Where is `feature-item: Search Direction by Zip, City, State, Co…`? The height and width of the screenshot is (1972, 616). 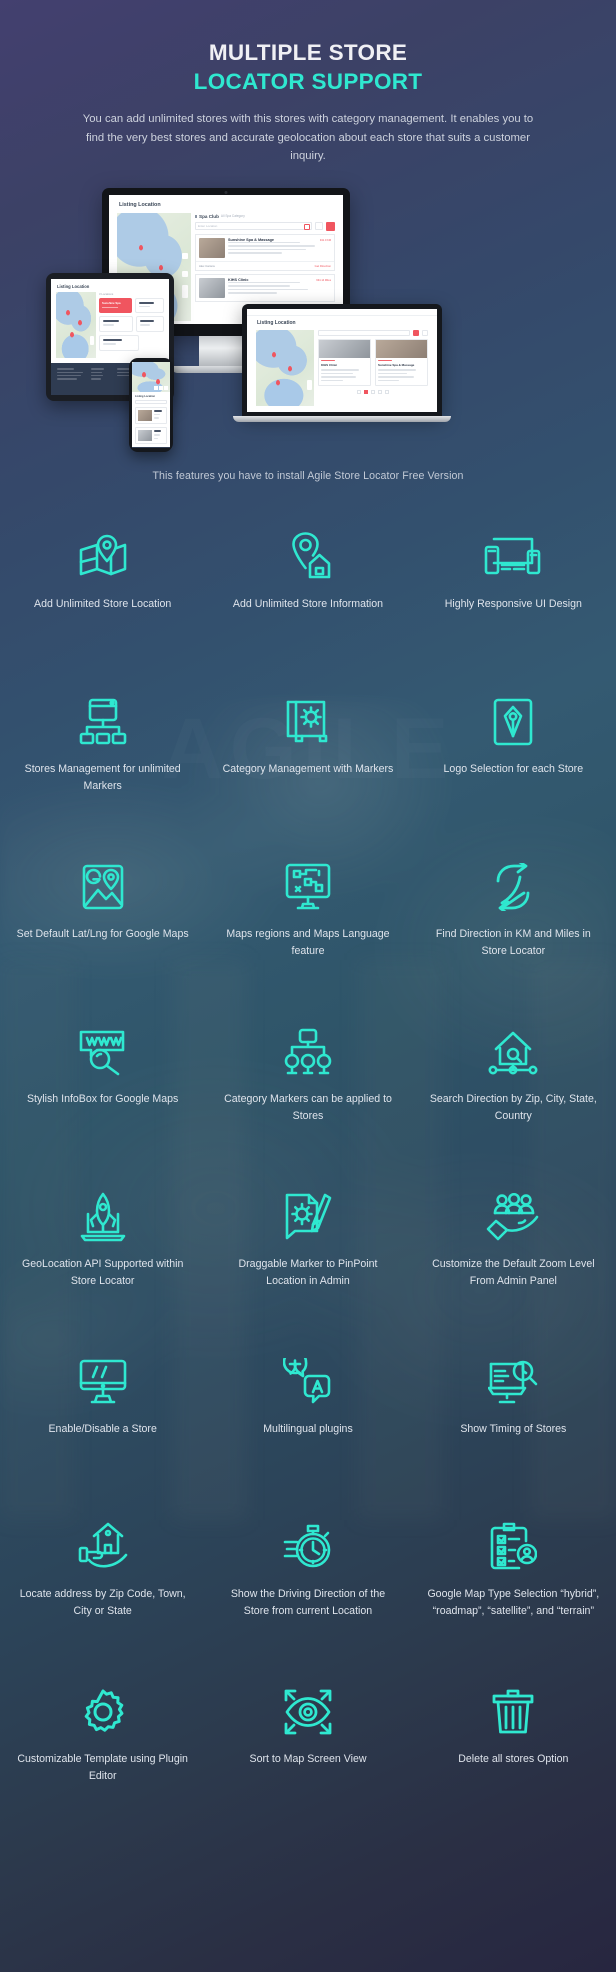
feature-item: Search Direction by Zip, City, State, Co… is located at coordinates (513, 1103).